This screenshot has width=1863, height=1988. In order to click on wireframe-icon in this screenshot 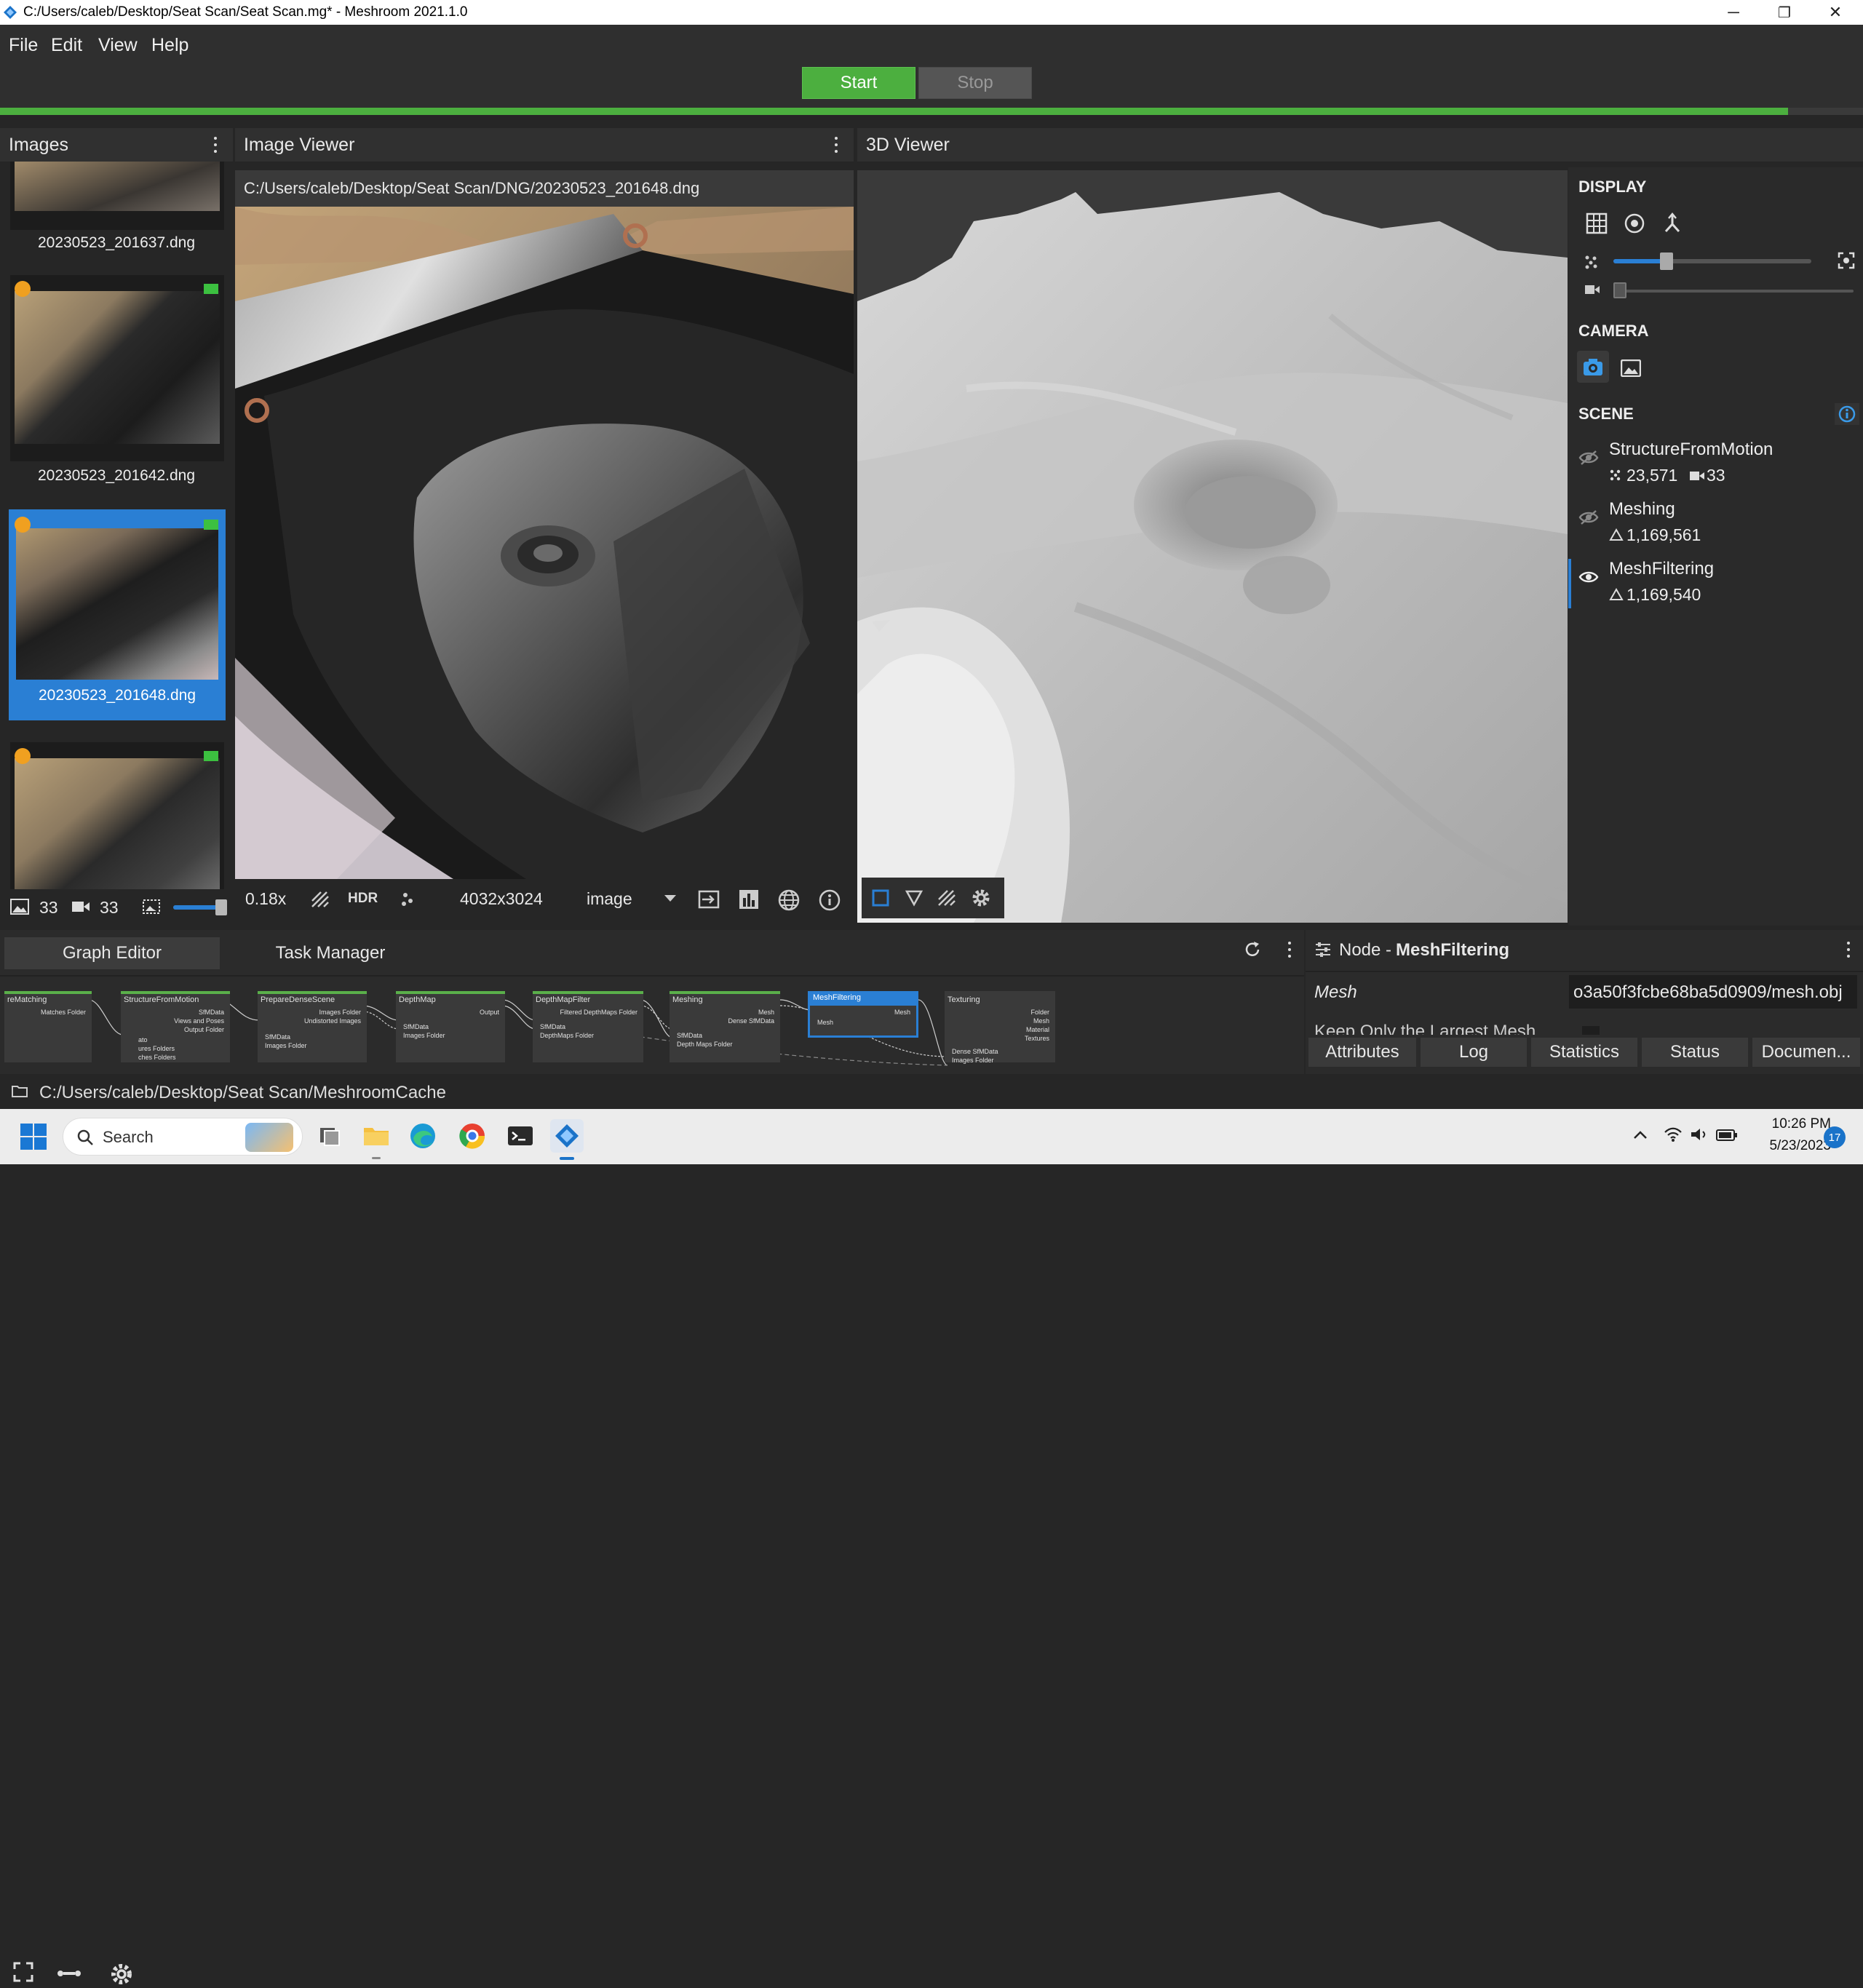, I will do `click(914, 898)`.